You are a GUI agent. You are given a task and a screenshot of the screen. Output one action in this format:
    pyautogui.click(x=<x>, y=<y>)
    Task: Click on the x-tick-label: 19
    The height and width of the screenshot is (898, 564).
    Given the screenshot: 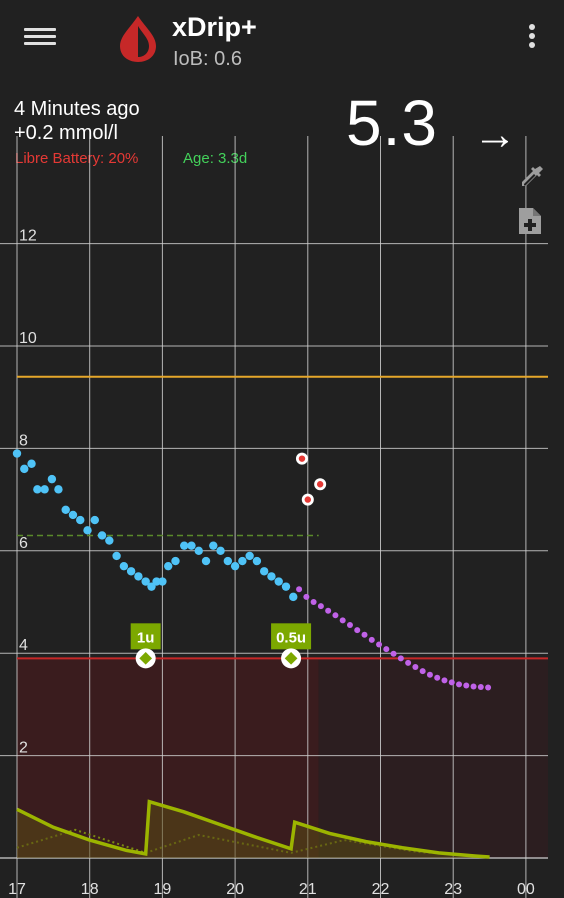 What is the action you would take?
    pyautogui.click(x=163, y=889)
    